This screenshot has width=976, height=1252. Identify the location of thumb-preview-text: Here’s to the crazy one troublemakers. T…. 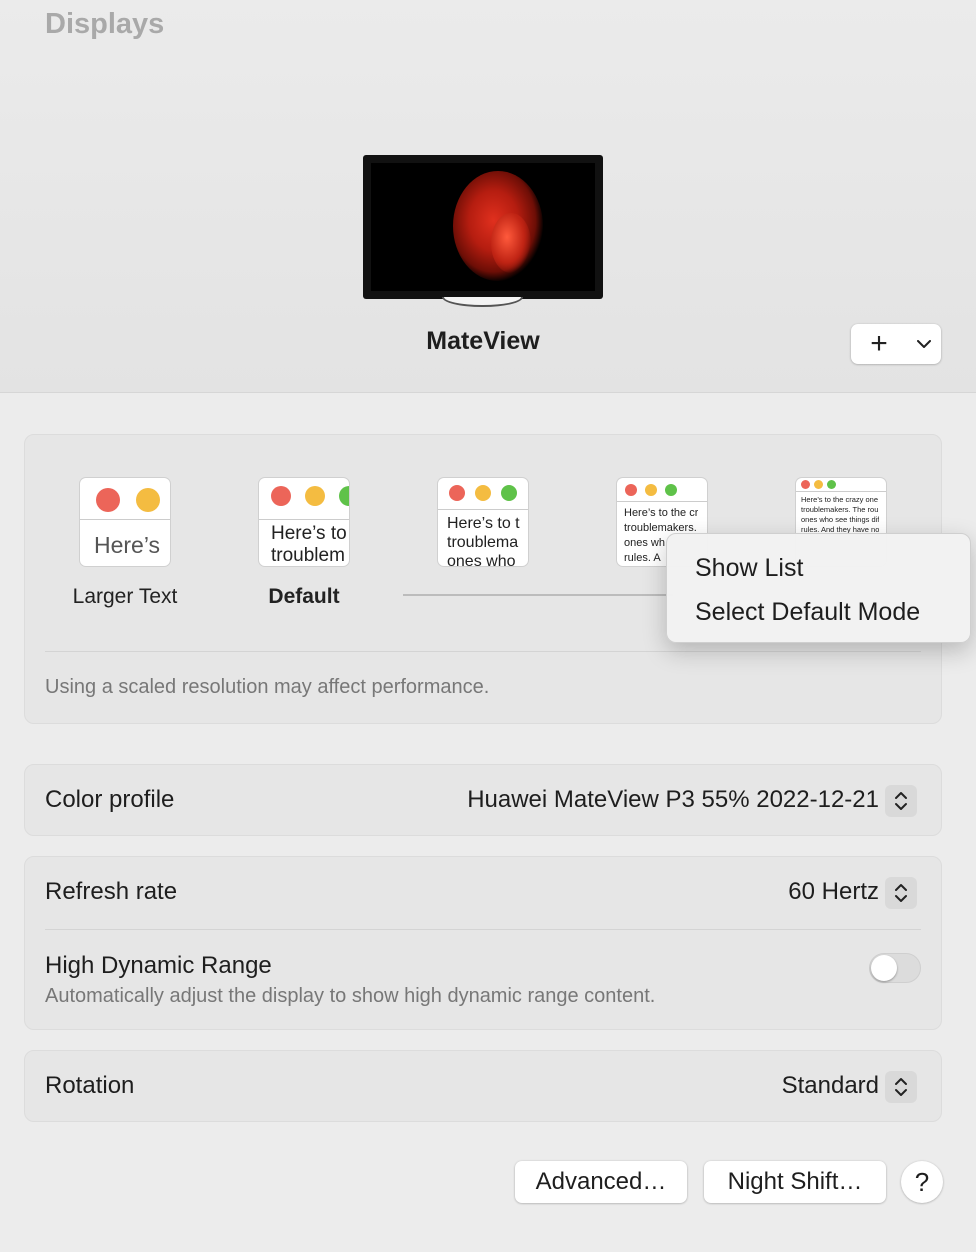
(840, 515).